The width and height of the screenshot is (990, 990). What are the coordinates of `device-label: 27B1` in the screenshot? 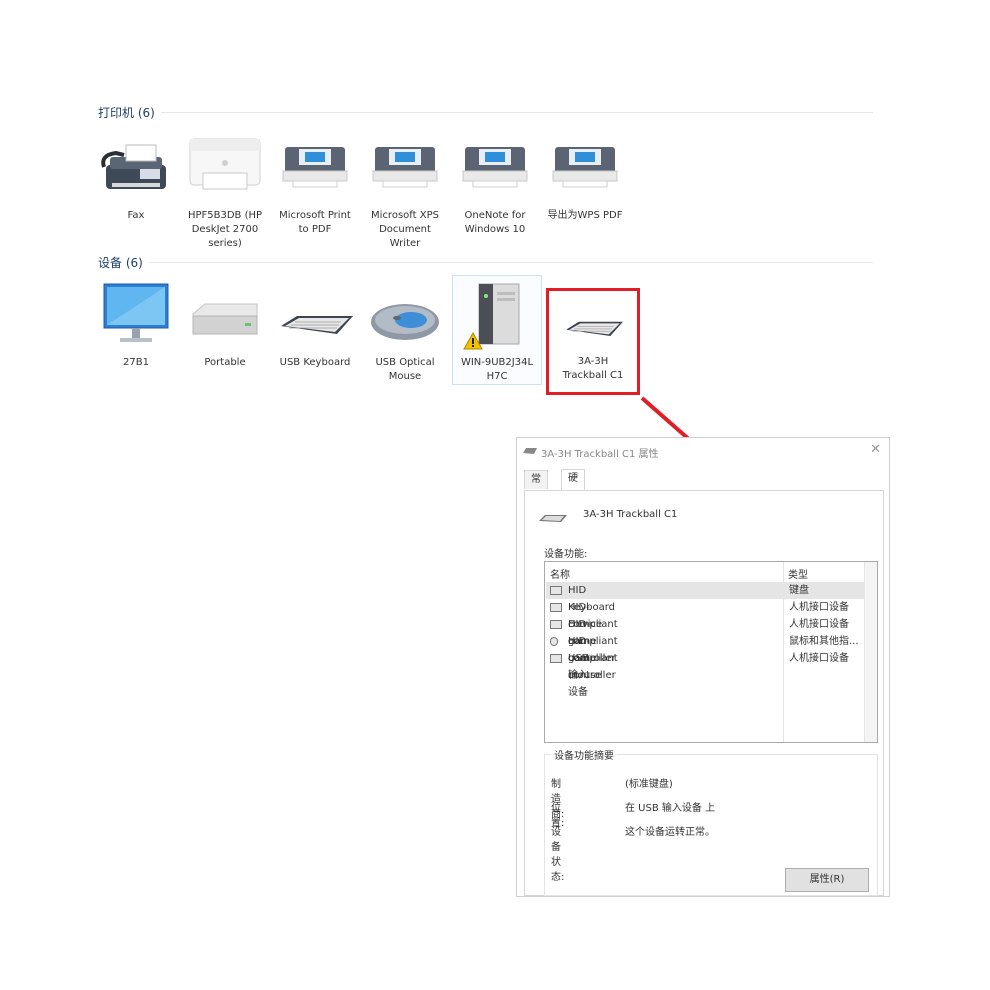 It's located at (136, 362).